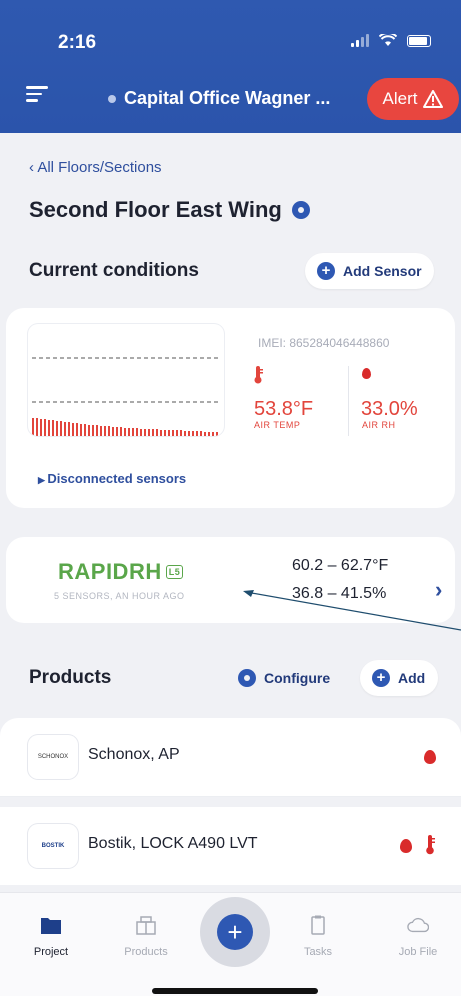 The width and height of the screenshot is (461, 996). I want to click on breadcrumb: ‹ All Floors/Sections, so click(95, 167).